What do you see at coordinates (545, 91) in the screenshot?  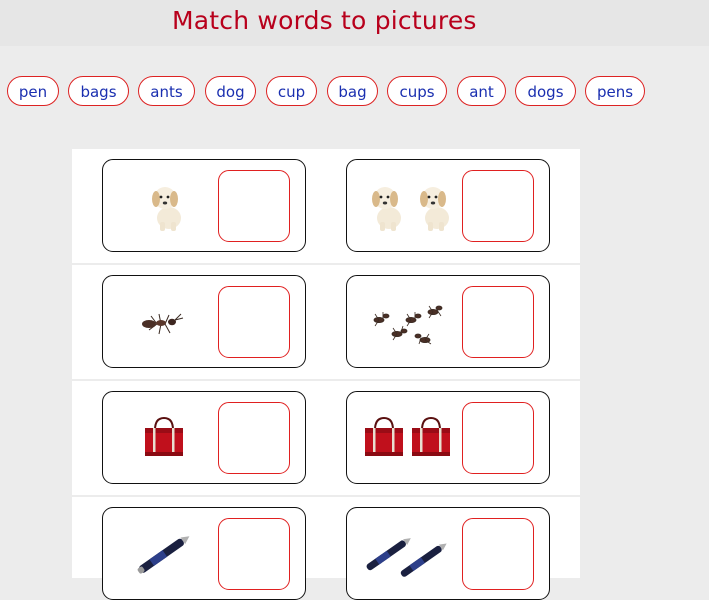 I see `word-chip-dogs: dogs` at bounding box center [545, 91].